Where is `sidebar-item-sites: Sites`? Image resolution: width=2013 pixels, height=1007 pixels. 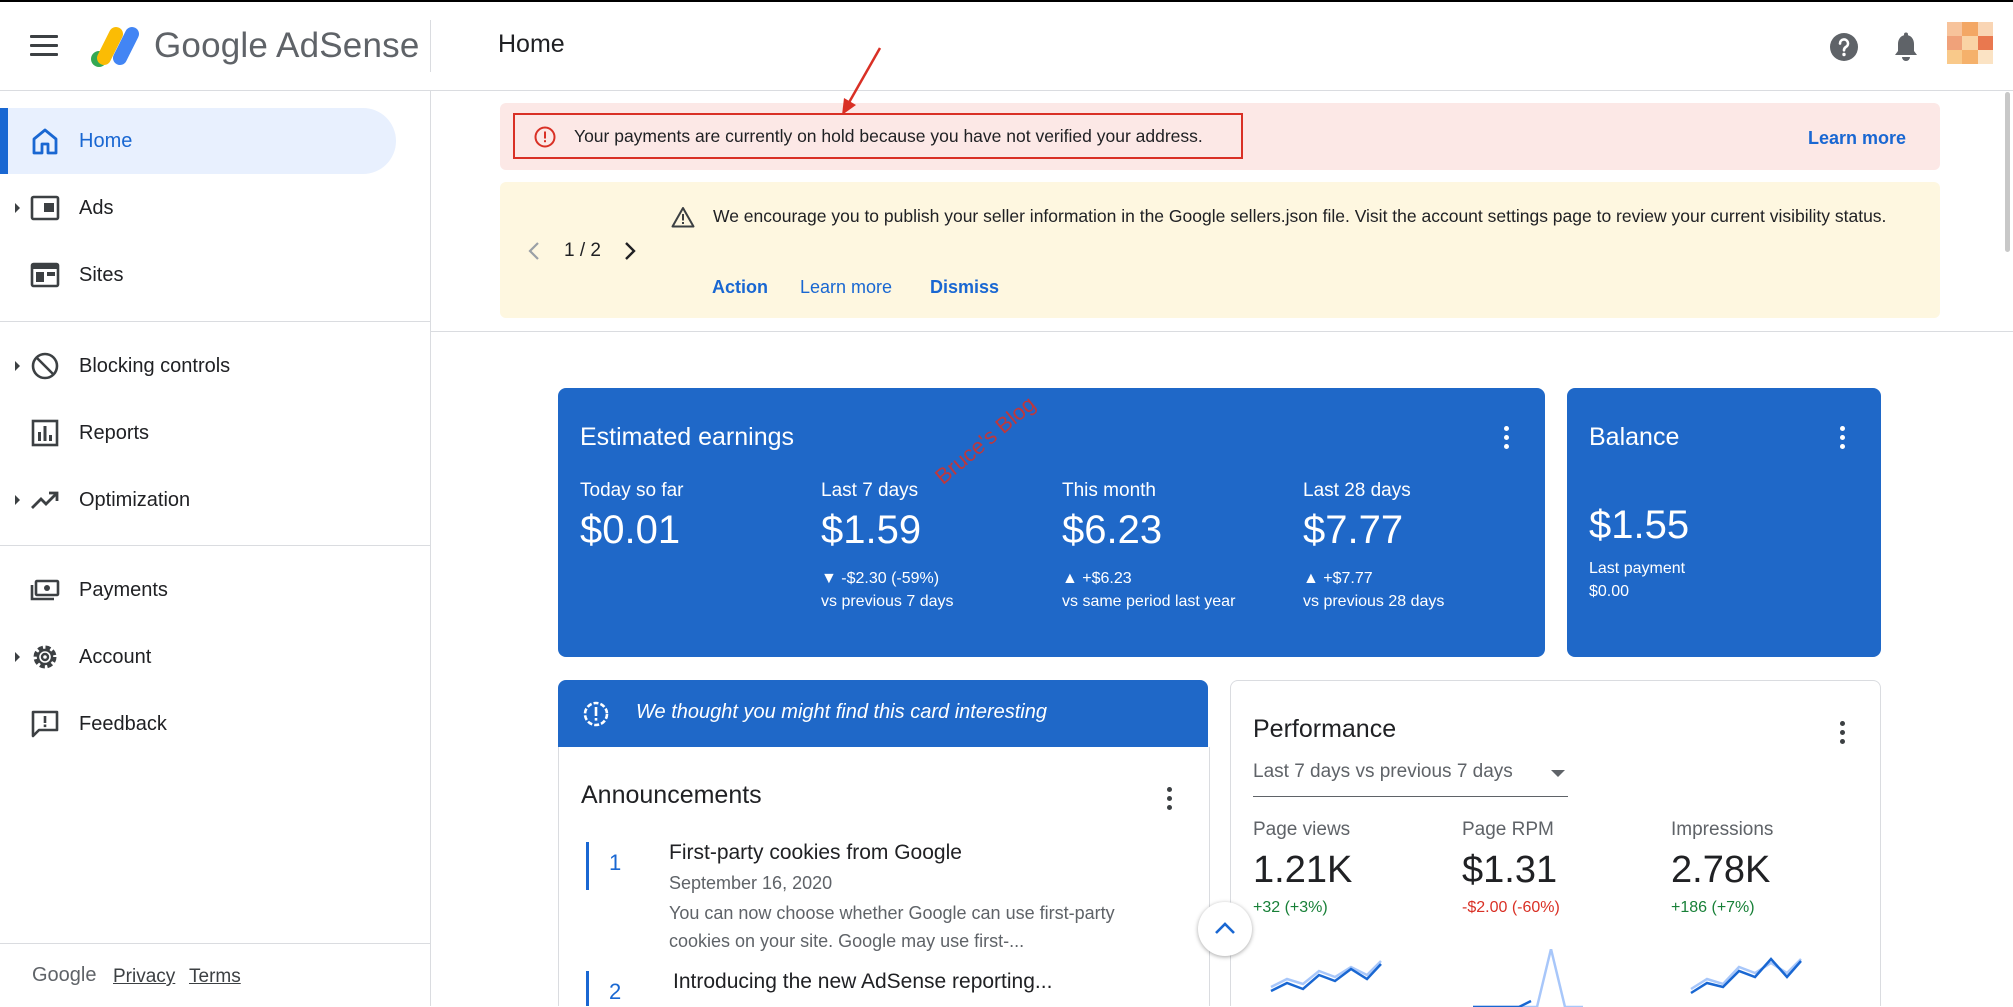
sidebar-item-sites: Sites is located at coordinates (198, 275).